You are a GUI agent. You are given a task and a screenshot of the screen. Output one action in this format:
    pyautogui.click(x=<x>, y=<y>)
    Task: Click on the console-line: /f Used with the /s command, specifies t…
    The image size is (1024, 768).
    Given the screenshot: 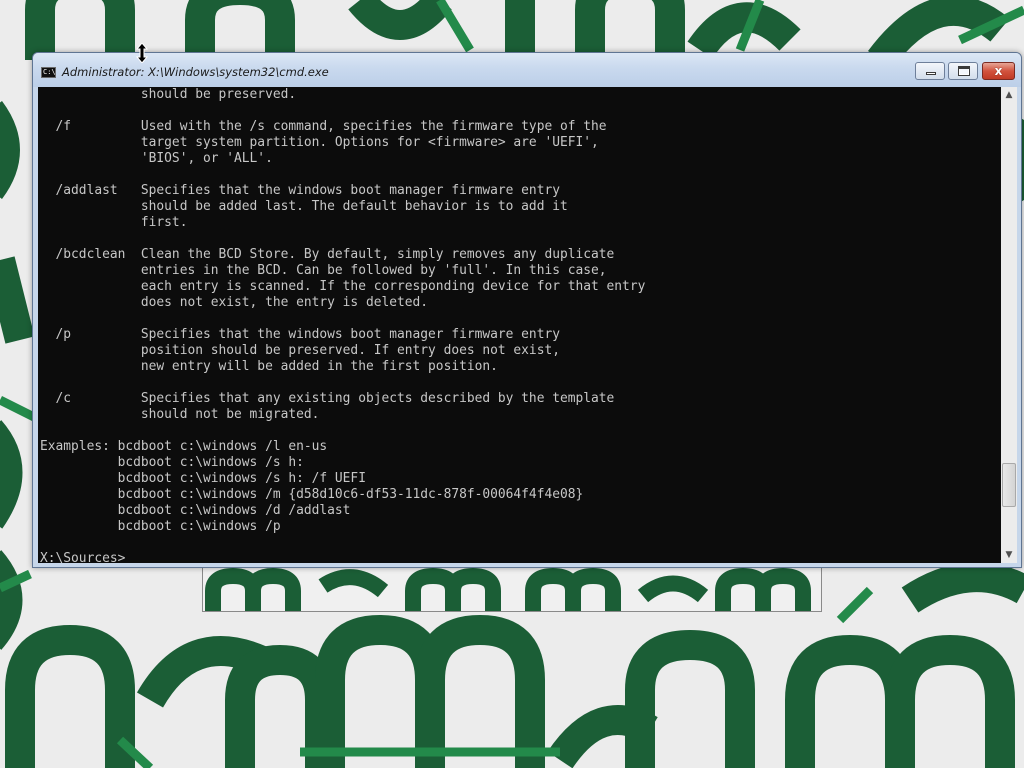 What is the action you would take?
    pyautogui.click(x=323, y=126)
    